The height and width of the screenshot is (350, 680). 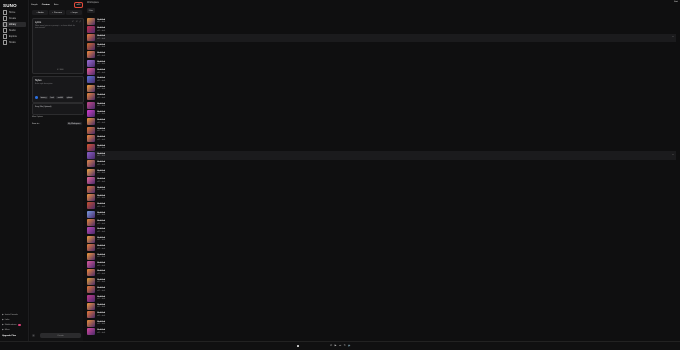 I want to click on sidebar-item-create: Create, so click(x=14, y=18).